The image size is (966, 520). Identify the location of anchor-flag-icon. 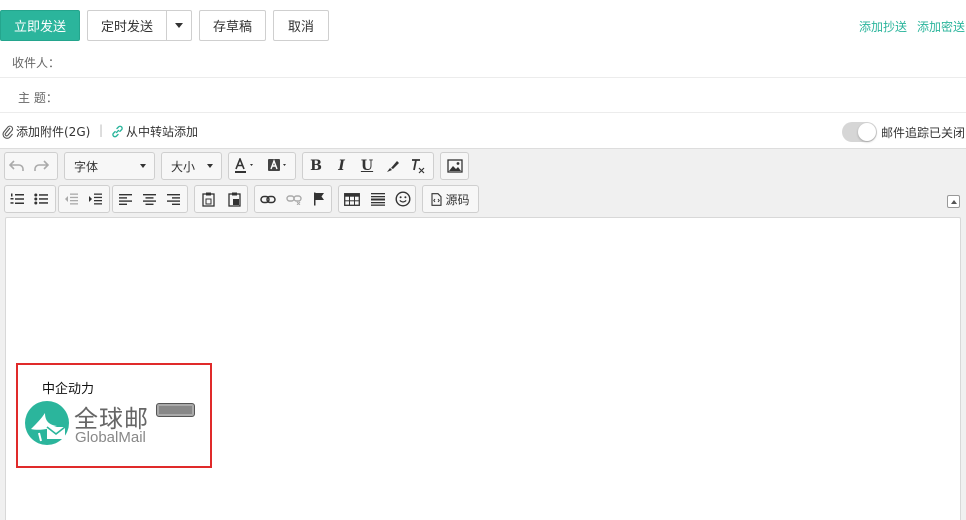
(318, 199).